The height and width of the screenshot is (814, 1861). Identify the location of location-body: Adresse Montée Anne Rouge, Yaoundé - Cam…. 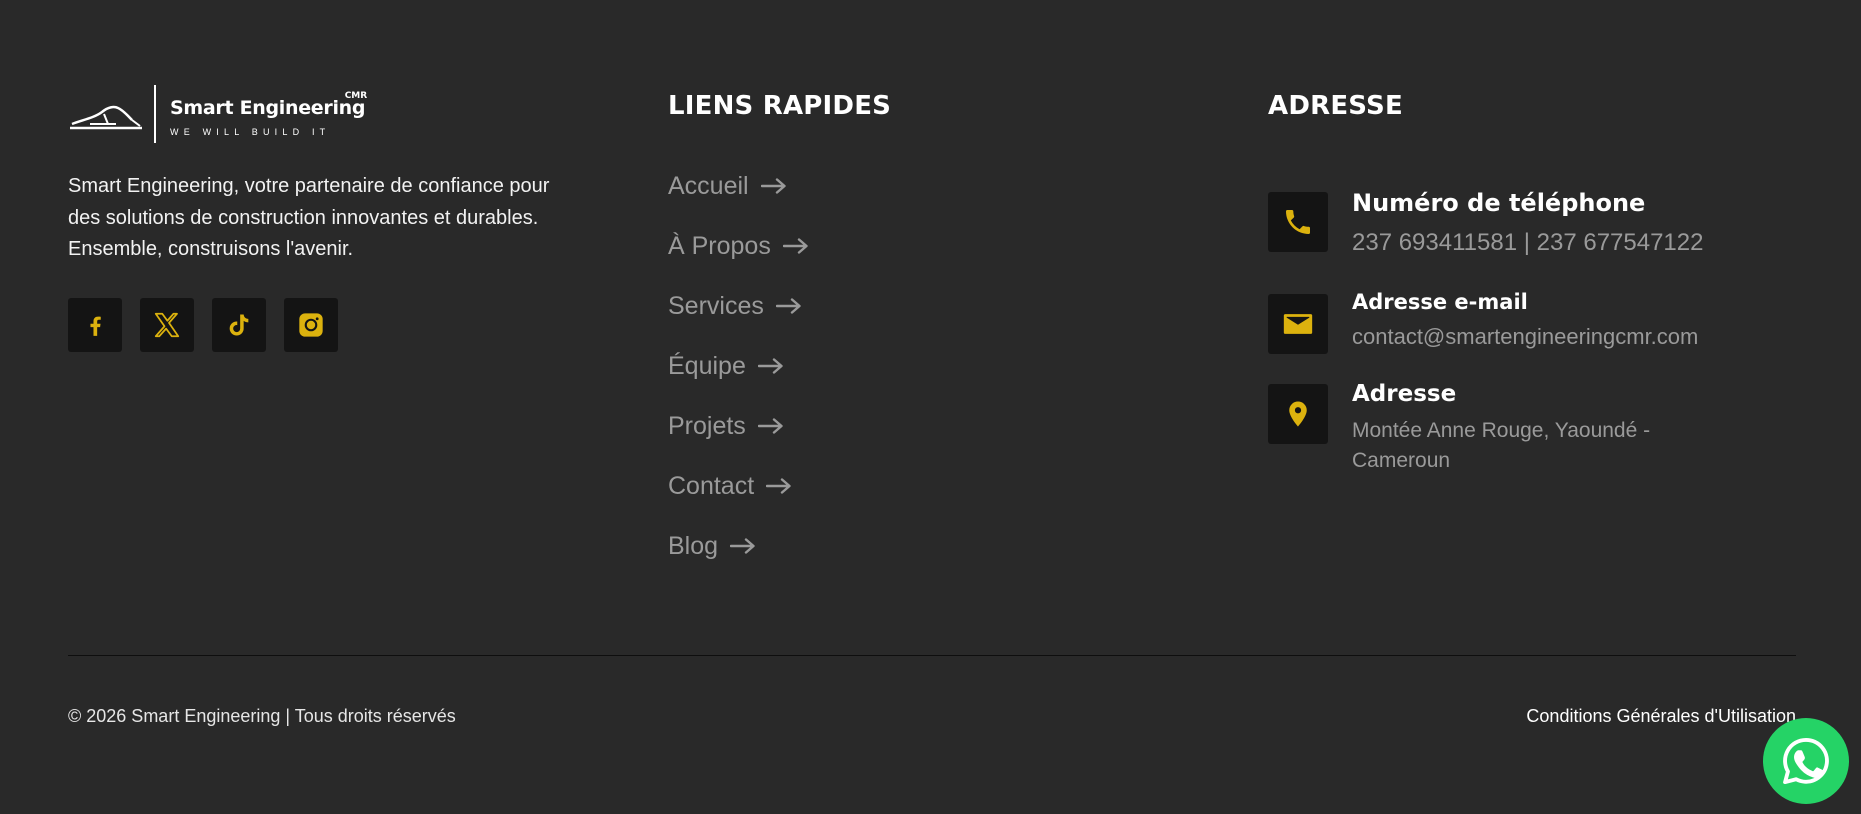
(1542, 428).